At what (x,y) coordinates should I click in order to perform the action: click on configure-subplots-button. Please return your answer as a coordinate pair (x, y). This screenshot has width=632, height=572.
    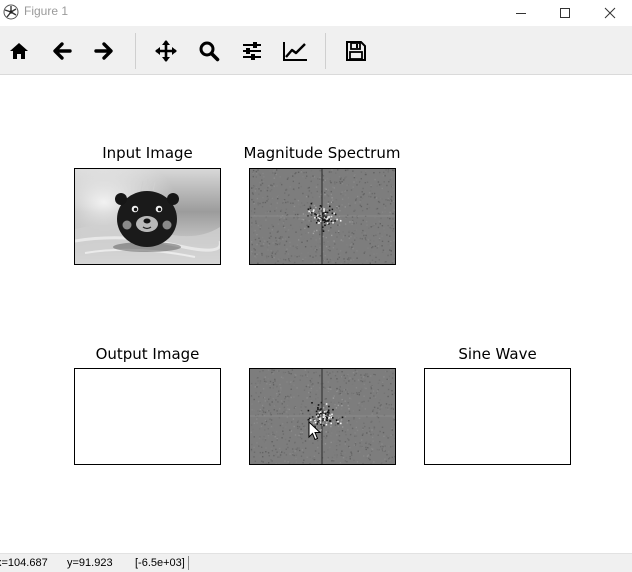
    Looking at the image, I should click on (252, 51).